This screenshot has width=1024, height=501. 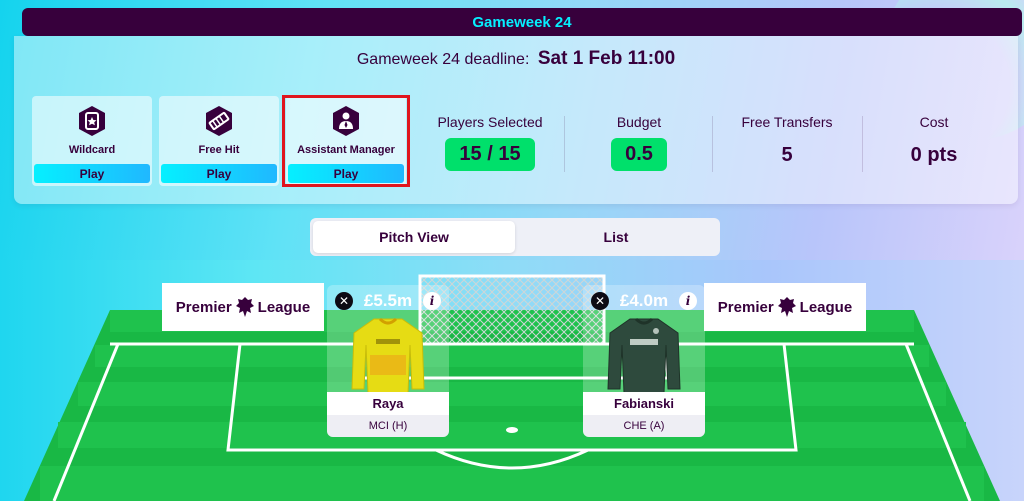 I want to click on stat-players-selected: Players Selected 15 / 15, so click(x=490, y=142).